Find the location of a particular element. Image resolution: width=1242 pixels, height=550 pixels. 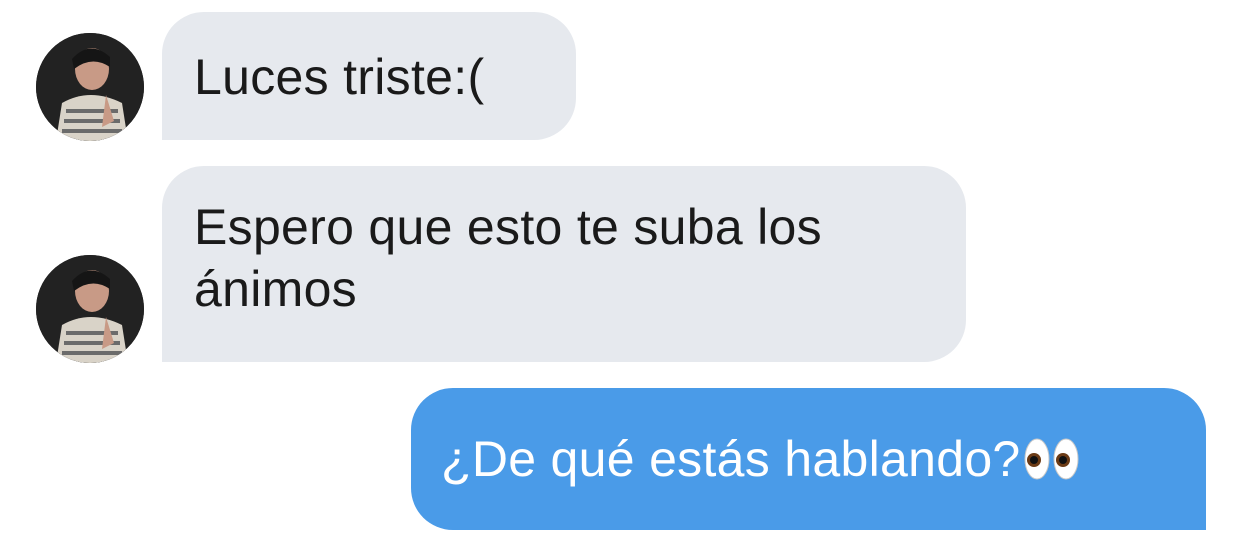

message-bubble-incoming: Luces triste:( is located at coordinates (369, 76).